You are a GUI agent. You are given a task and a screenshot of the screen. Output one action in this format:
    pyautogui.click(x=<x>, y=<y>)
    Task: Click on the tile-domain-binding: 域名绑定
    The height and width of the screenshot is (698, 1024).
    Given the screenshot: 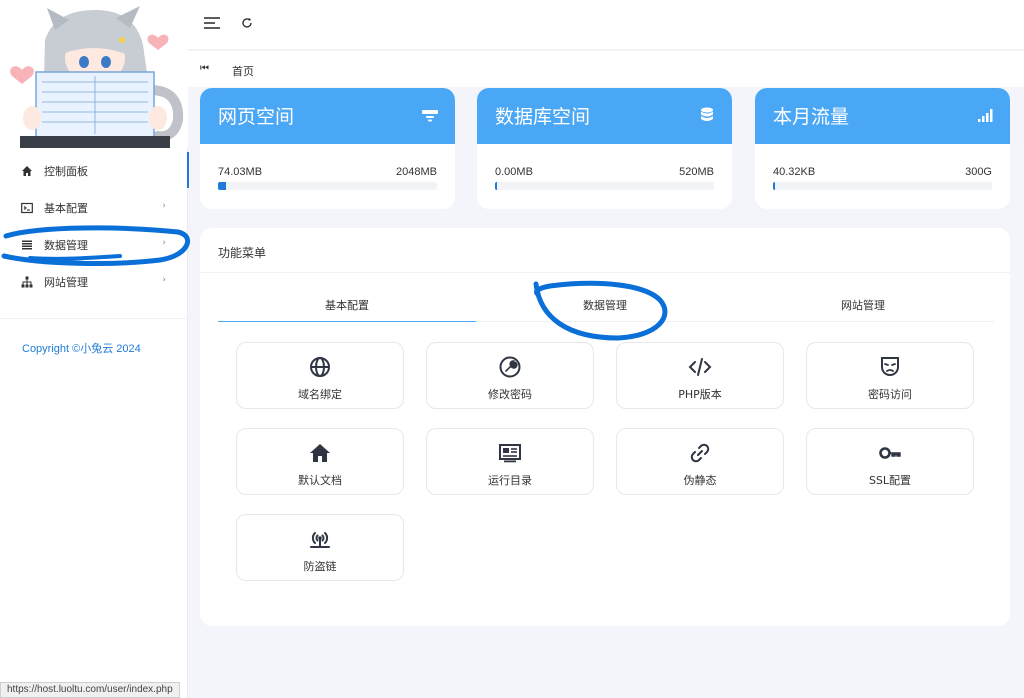 What is the action you would take?
    pyautogui.click(x=320, y=375)
    